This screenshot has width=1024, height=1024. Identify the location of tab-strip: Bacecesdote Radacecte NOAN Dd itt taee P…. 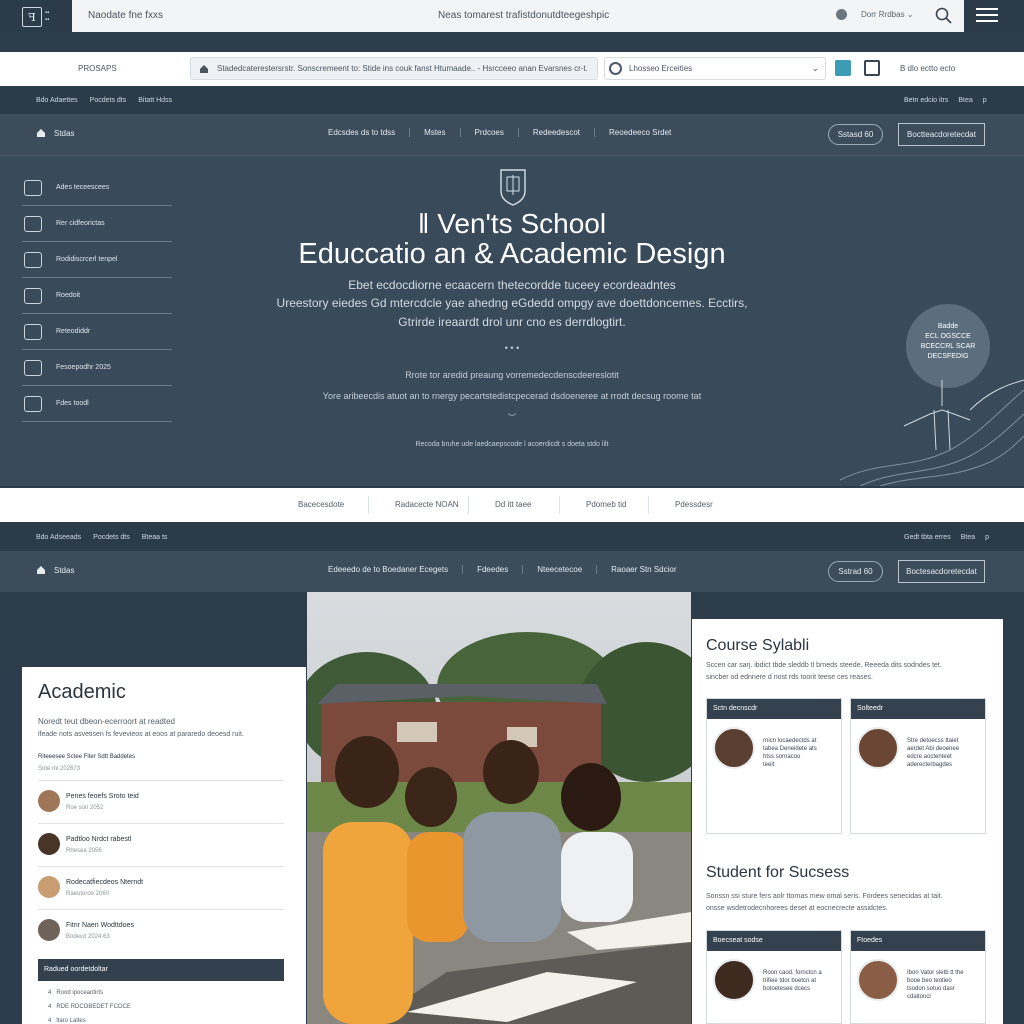
(512, 505).